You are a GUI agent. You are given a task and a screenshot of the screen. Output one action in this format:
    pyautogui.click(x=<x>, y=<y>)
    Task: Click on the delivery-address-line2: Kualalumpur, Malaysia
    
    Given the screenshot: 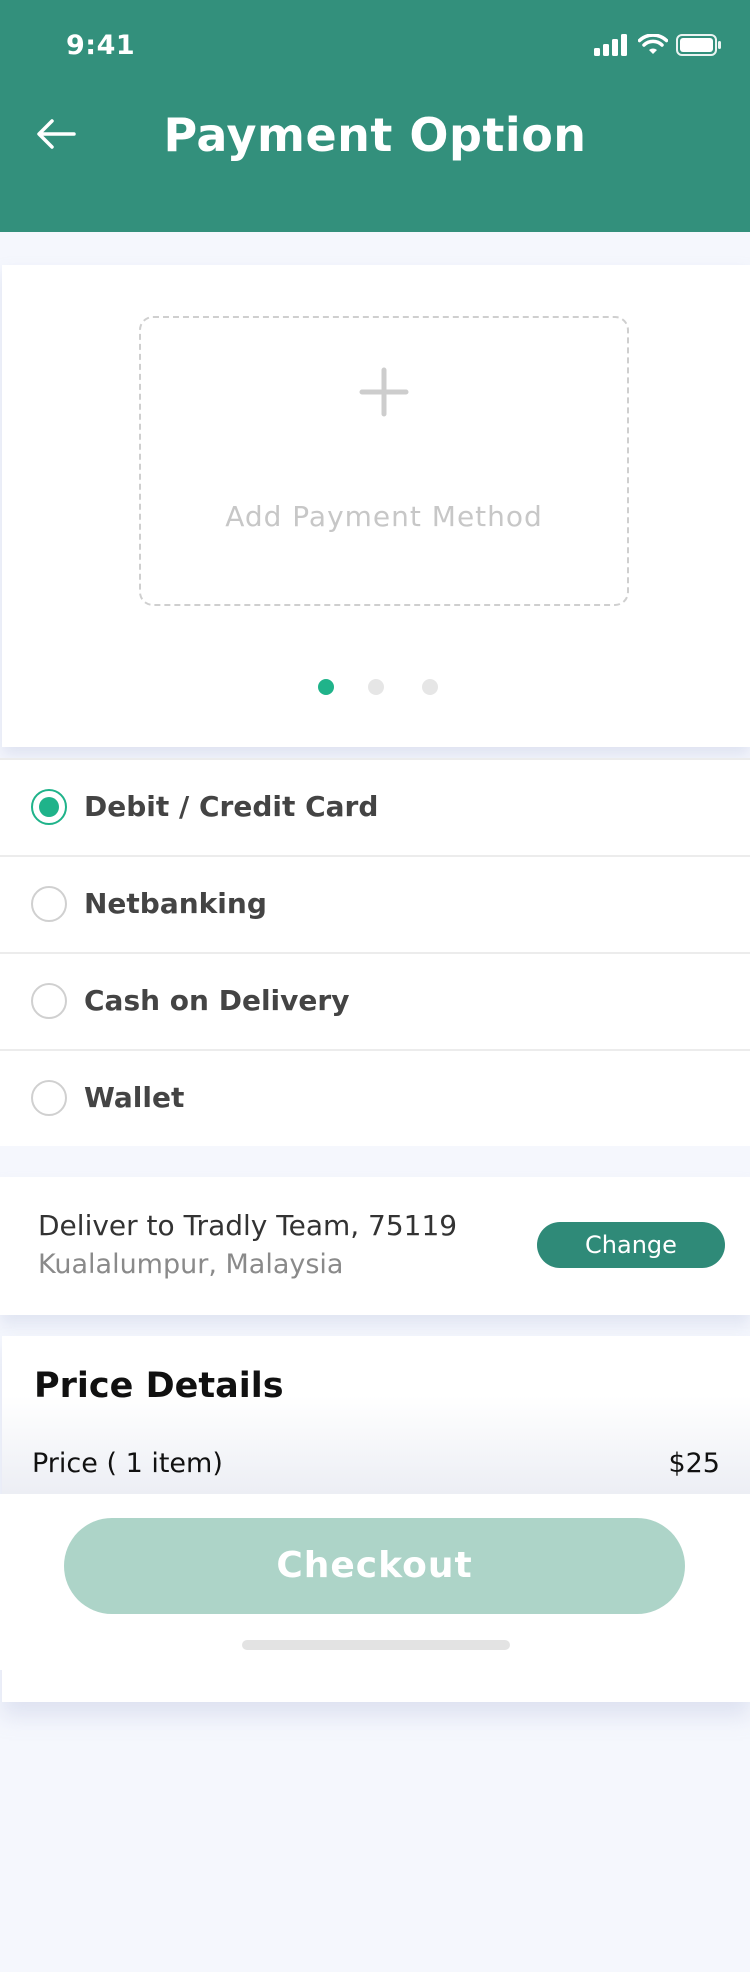 What is the action you would take?
    pyautogui.click(x=191, y=1264)
    